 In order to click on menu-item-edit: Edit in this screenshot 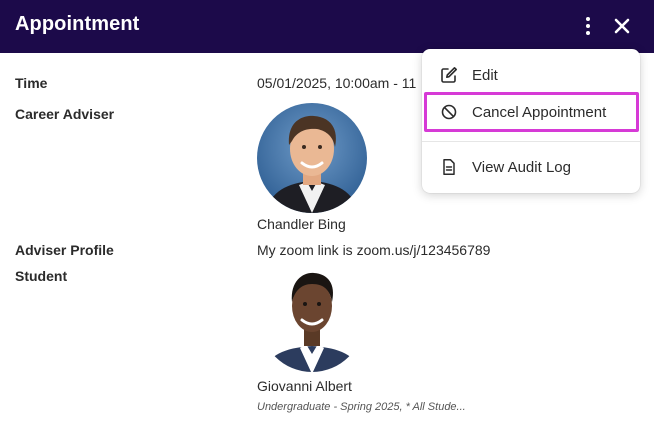, I will do `click(531, 75)`.